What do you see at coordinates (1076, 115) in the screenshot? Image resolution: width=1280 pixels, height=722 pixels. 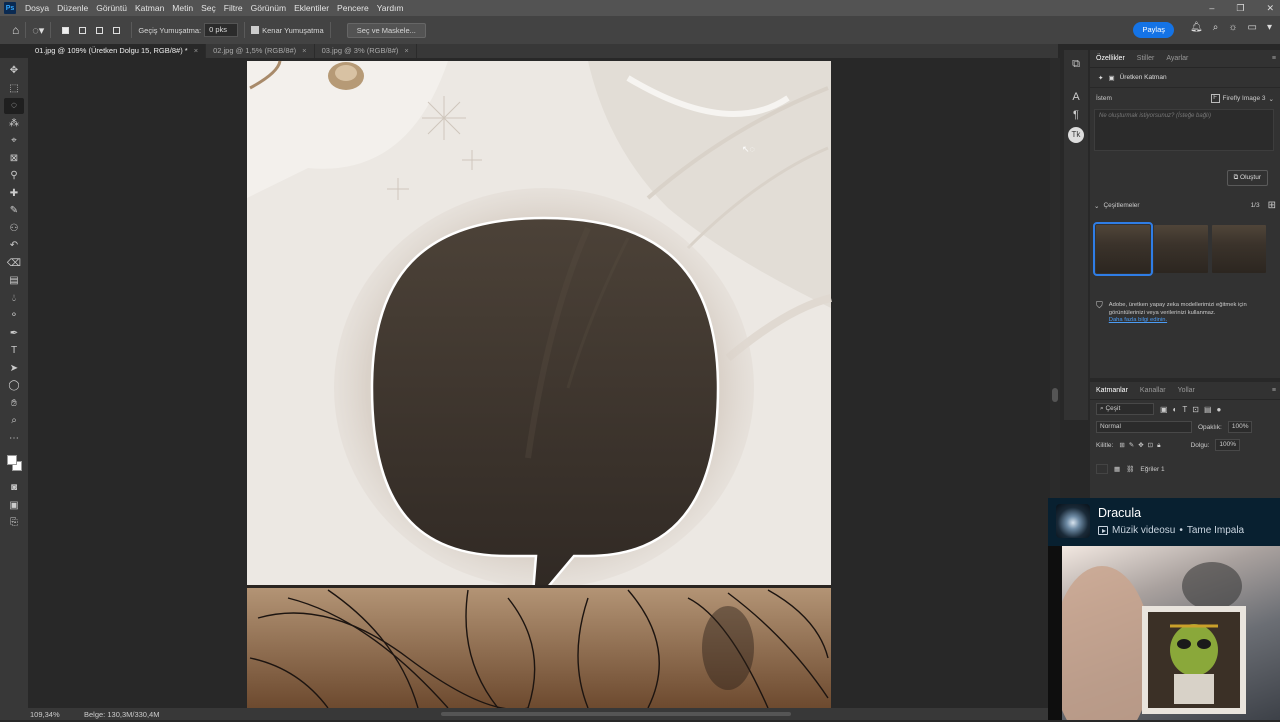 I see `paragraph-icon: ¶` at bounding box center [1076, 115].